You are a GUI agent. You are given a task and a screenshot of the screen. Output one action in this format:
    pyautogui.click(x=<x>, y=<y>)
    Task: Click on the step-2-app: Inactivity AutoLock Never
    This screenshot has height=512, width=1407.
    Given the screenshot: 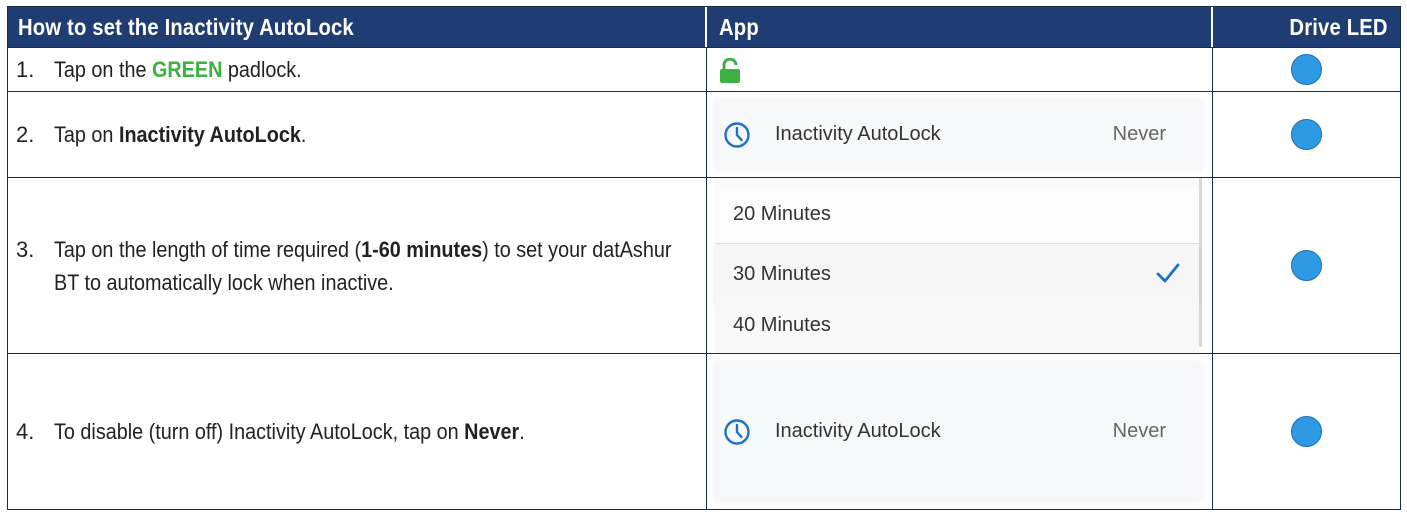 What is the action you would take?
    pyautogui.click(x=960, y=134)
    